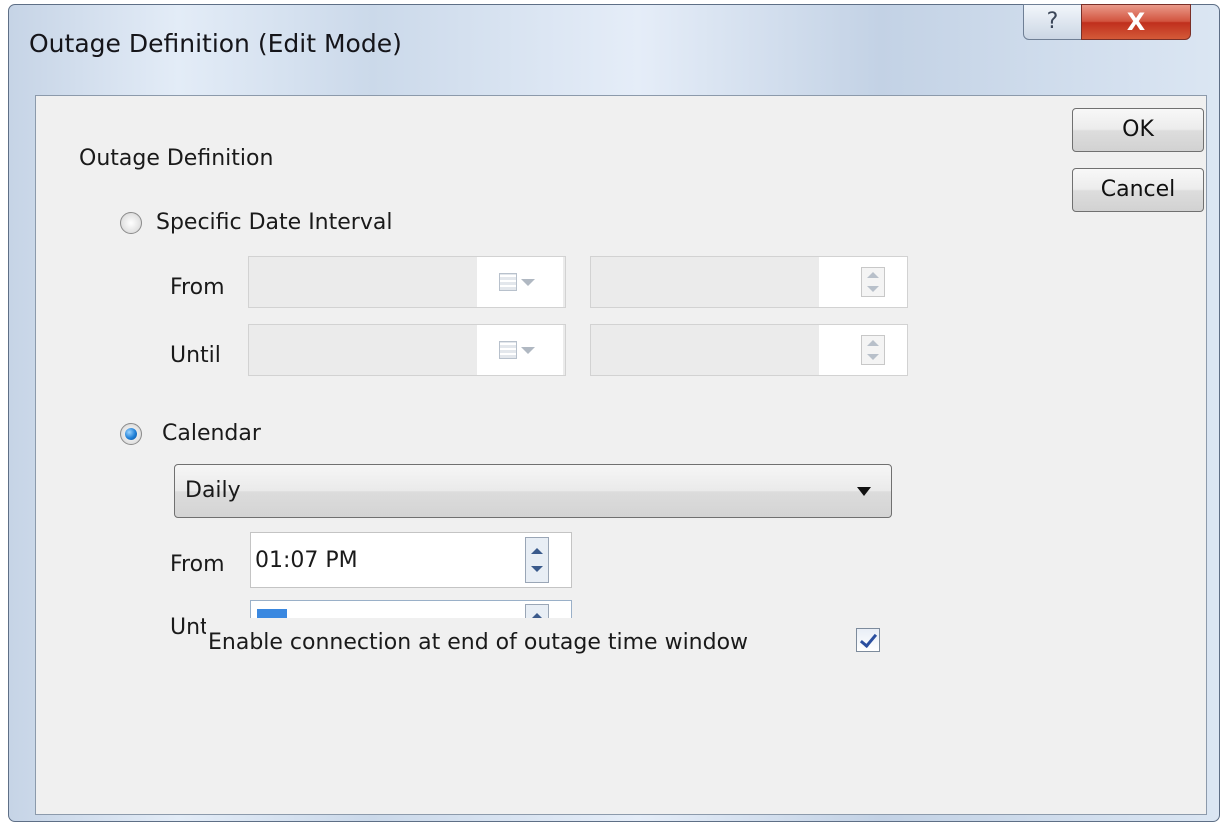 This screenshot has width=1226, height=825. What do you see at coordinates (749, 282) in the screenshot?
I see `specific-from-time-field` at bounding box center [749, 282].